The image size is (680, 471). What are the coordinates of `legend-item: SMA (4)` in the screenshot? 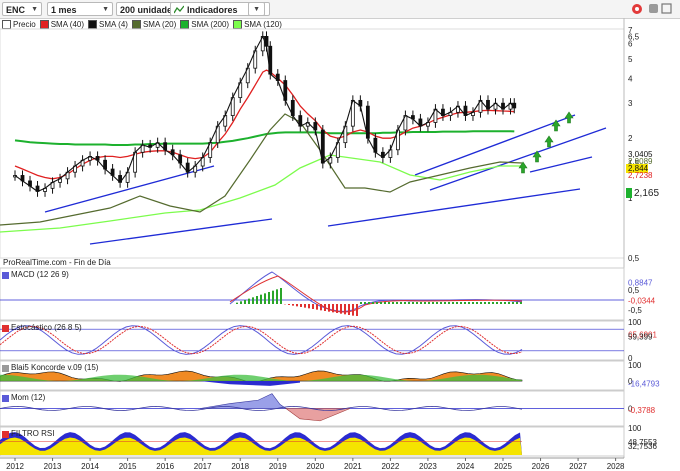 It's located at (108, 24).